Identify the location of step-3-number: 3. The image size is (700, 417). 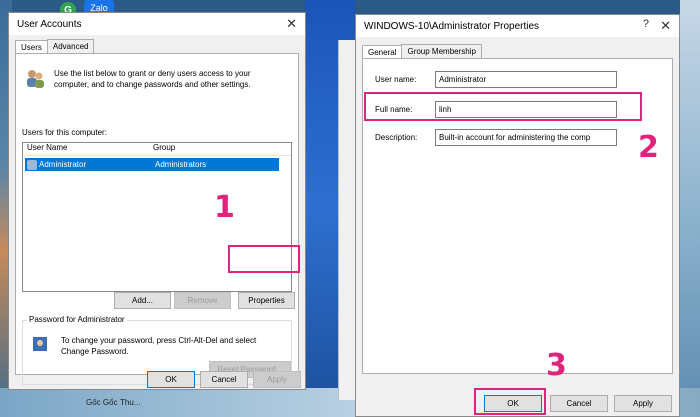
(556, 365).